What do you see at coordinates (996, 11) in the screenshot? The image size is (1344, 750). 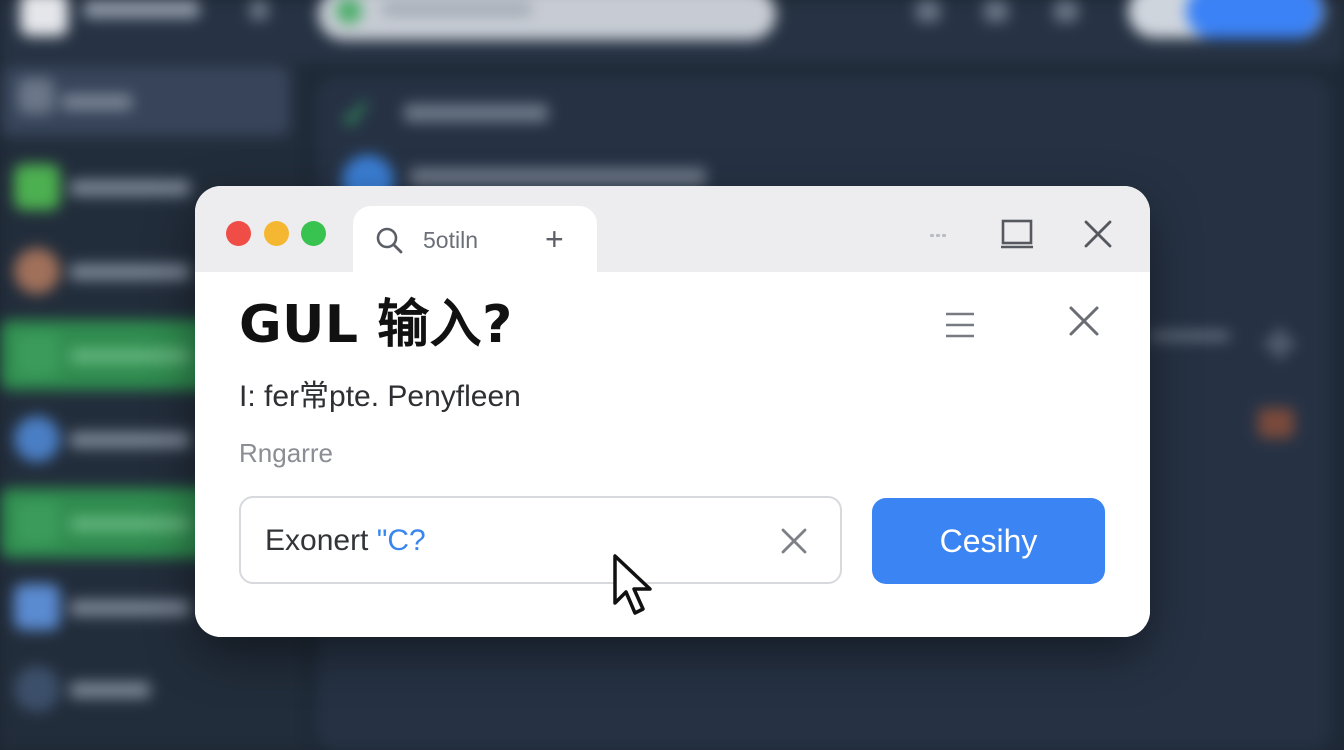 I see `background-gear-icon` at bounding box center [996, 11].